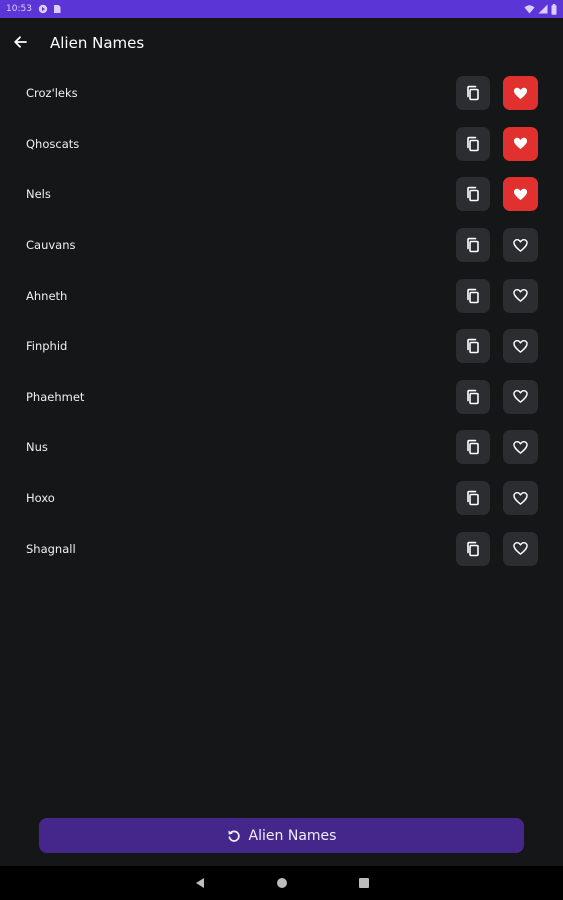 The image size is (563, 900). Describe the element at coordinates (281, 9) in the screenshot. I see `status-bar: 10:53` at that location.